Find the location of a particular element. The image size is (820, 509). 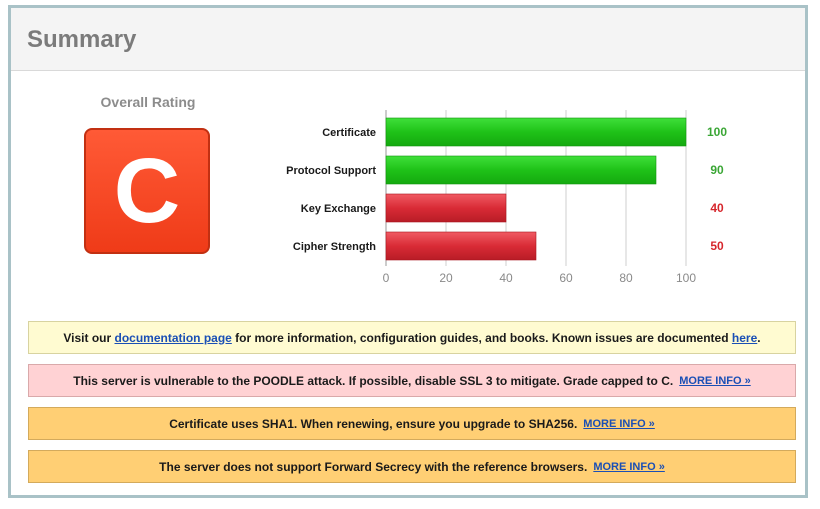

notice-text: . is located at coordinates (759, 337).